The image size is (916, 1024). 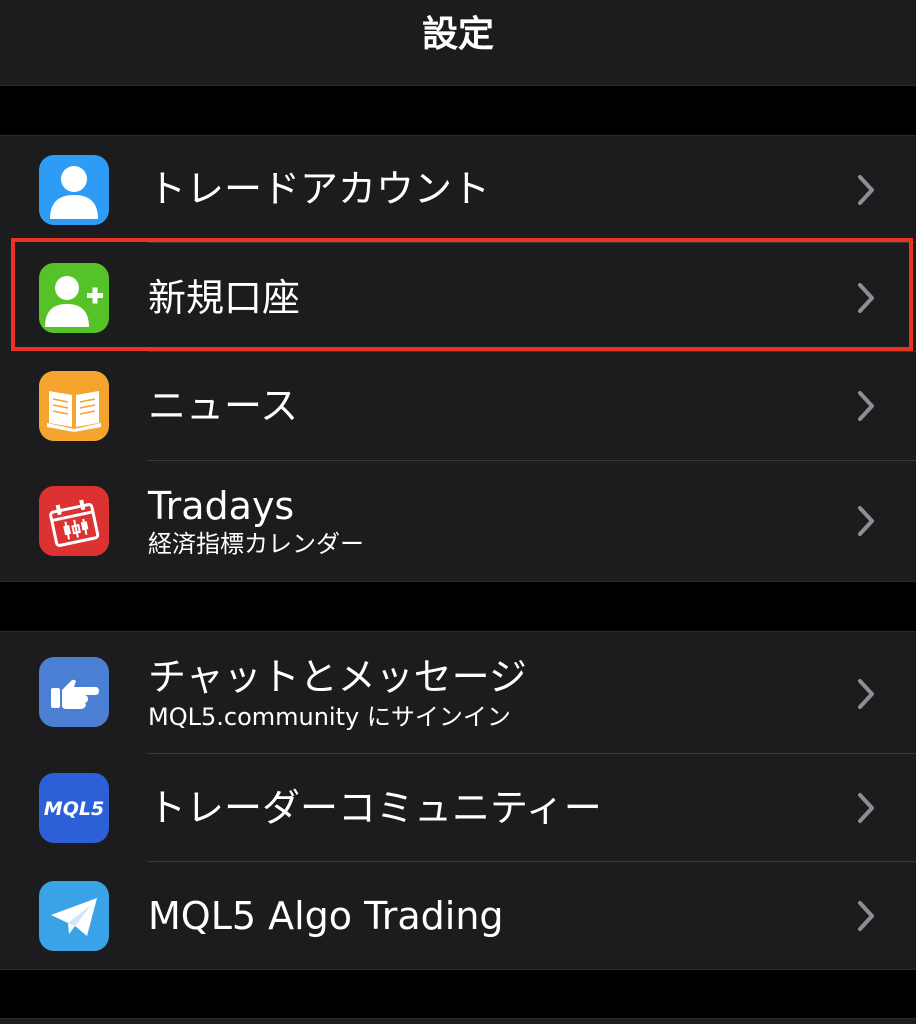 I want to click on settings-item-label: Tradays, so click(x=221, y=506).